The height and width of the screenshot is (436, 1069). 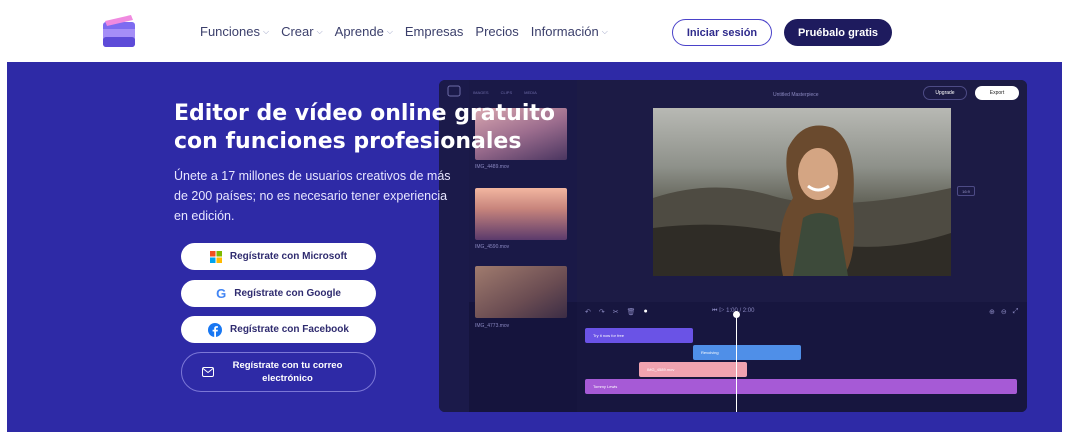 I want to click on google-icon: G, so click(x=221, y=293).